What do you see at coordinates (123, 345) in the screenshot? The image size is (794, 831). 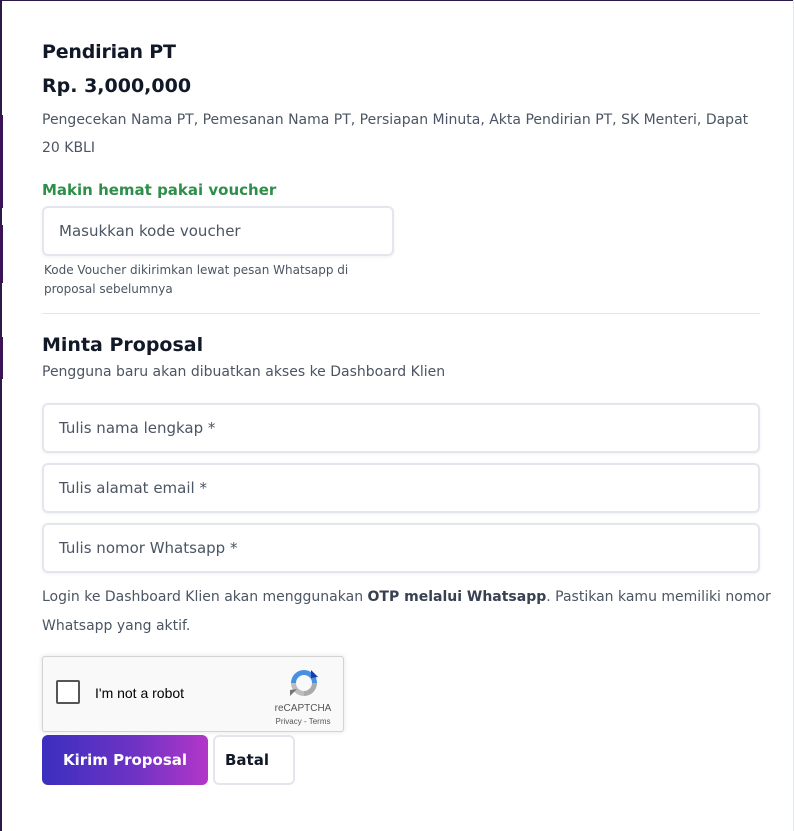 I see `proposal-title: Minta Proposal` at bounding box center [123, 345].